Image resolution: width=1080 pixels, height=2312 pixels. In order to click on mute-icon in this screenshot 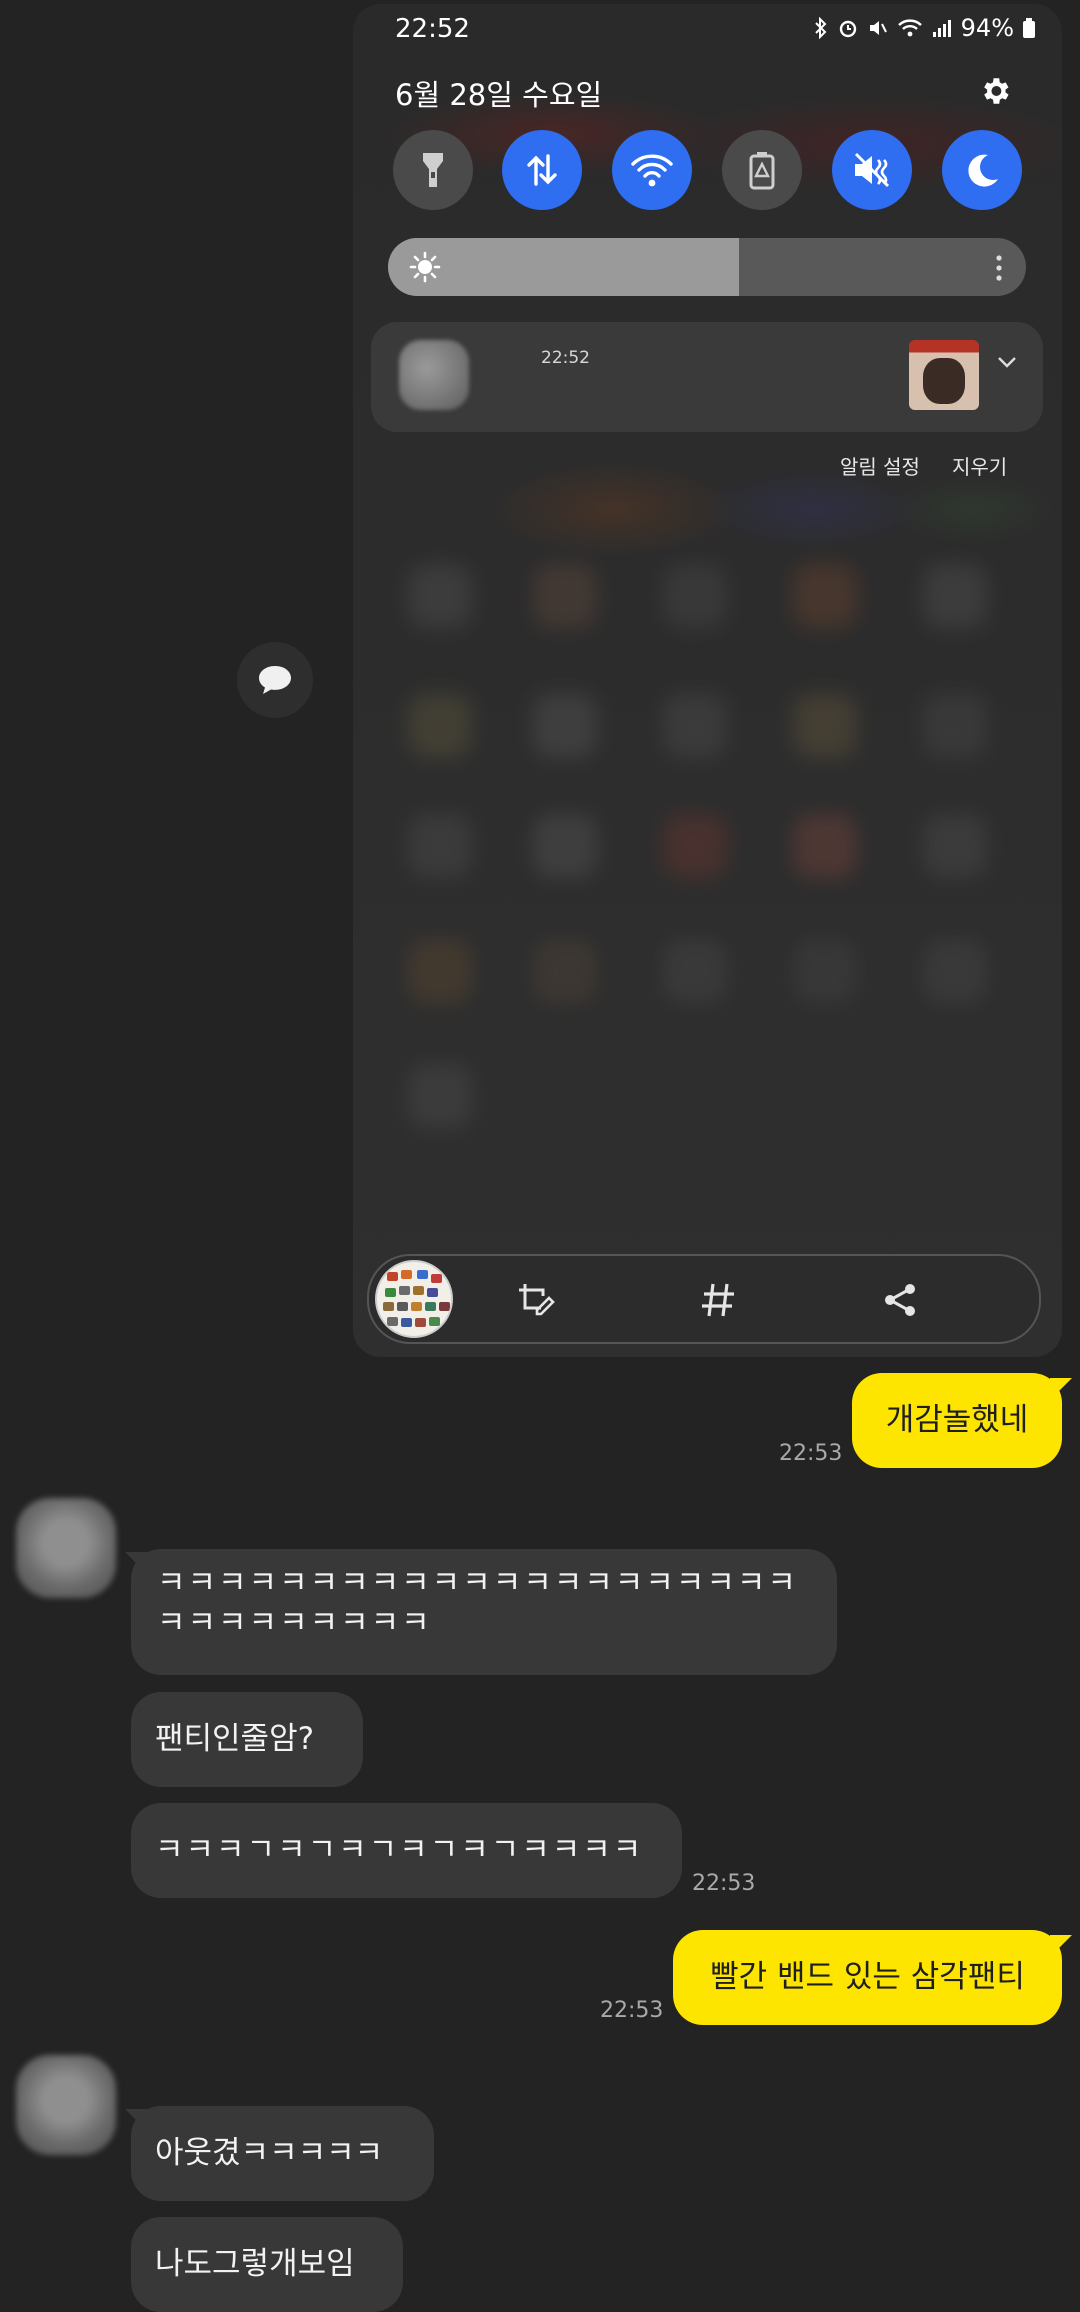, I will do `click(872, 170)`.